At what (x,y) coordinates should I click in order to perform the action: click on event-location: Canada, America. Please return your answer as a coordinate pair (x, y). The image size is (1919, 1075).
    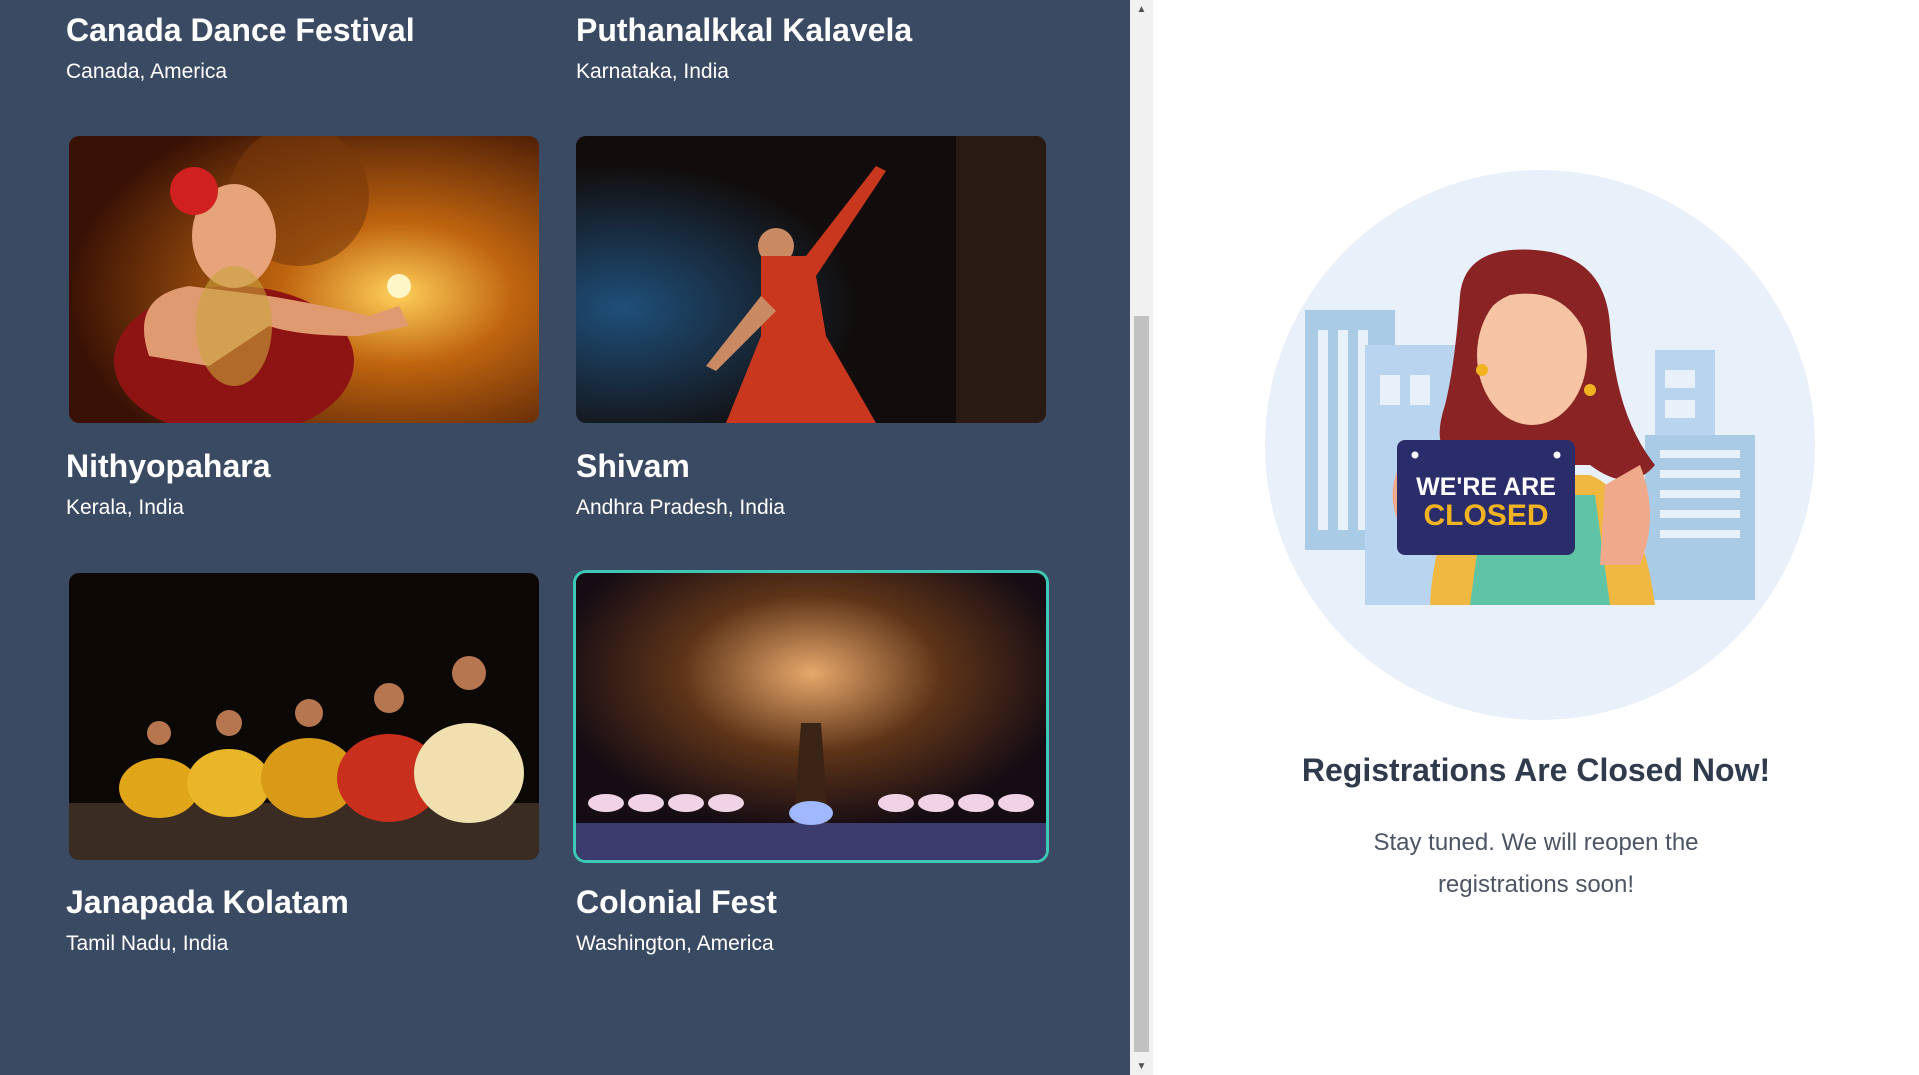
    Looking at the image, I should click on (147, 71).